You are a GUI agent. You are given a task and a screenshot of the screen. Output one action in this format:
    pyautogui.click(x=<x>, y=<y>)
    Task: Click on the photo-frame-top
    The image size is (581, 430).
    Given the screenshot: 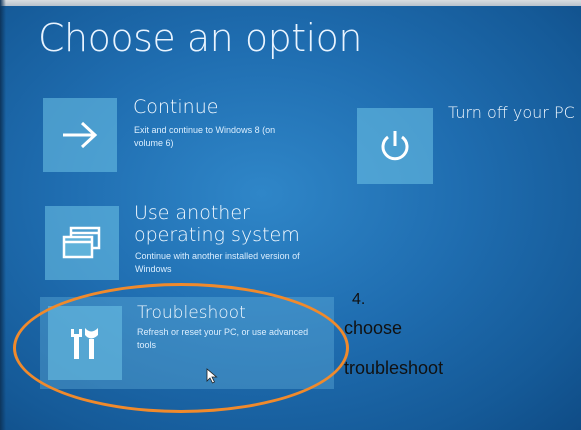 What is the action you would take?
    pyautogui.click(x=290, y=3)
    